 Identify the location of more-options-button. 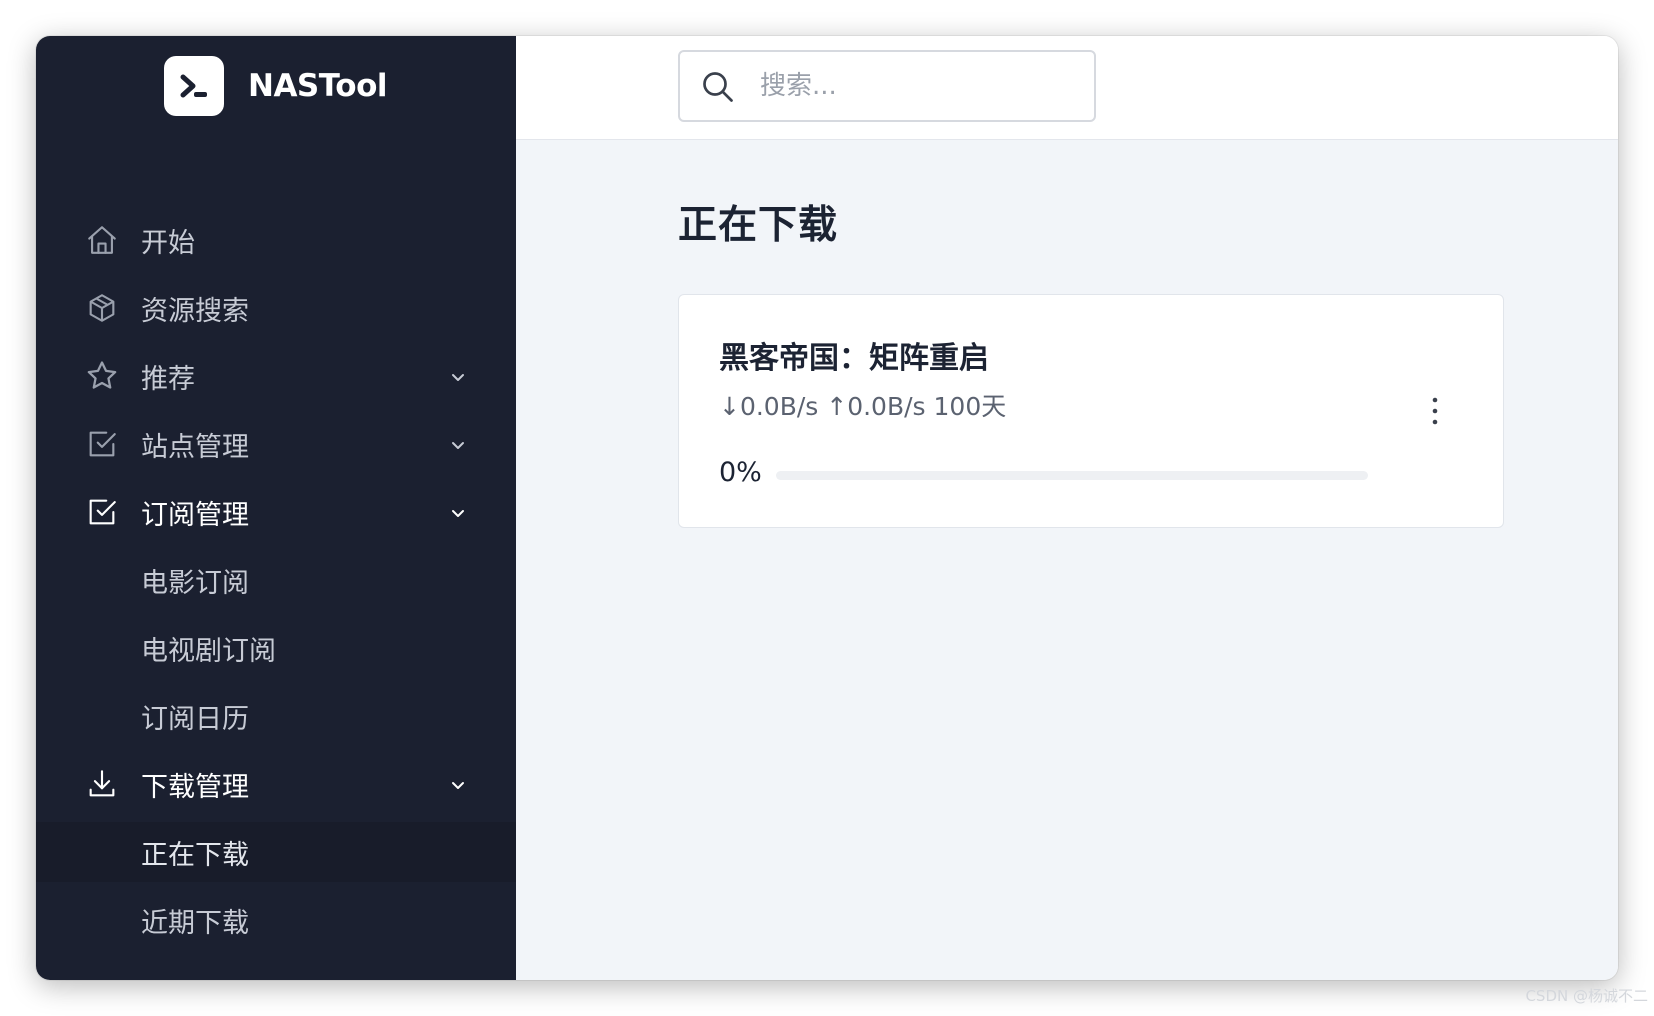
(1435, 411).